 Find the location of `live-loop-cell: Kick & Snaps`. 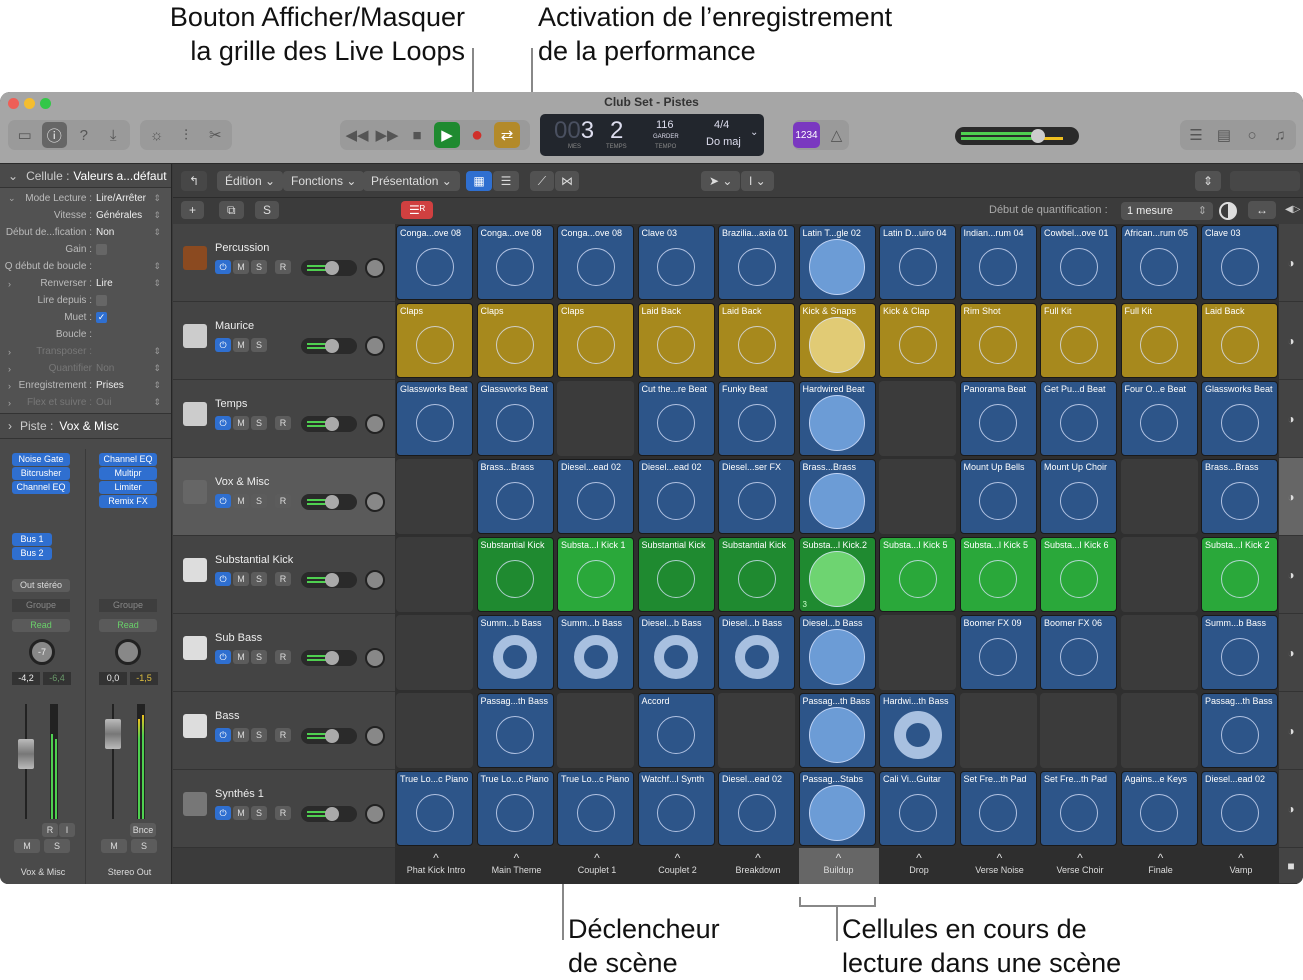

live-loop-cell: Kick & Snaps is located at coordinates (837, 340).